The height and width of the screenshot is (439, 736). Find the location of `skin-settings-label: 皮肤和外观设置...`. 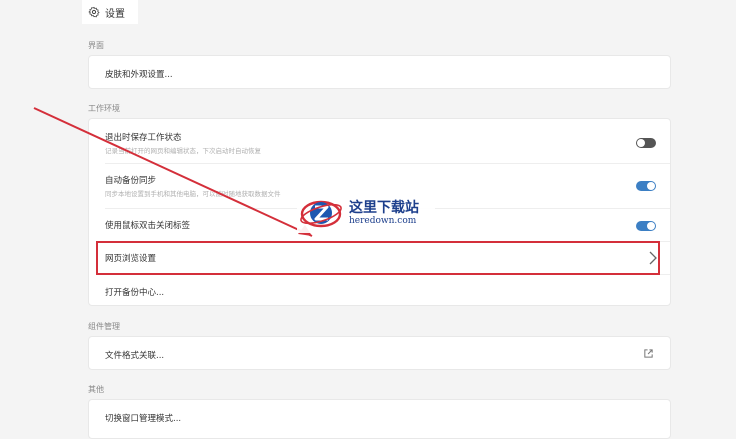

skin-settings-label: 皮肤和外观设置... is located at coordinates (139, 75).